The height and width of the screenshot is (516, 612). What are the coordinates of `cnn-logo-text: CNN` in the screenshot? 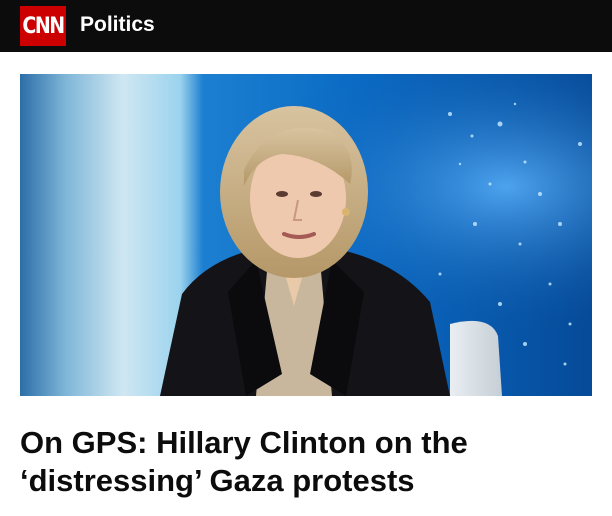 It's located at (43, 26).